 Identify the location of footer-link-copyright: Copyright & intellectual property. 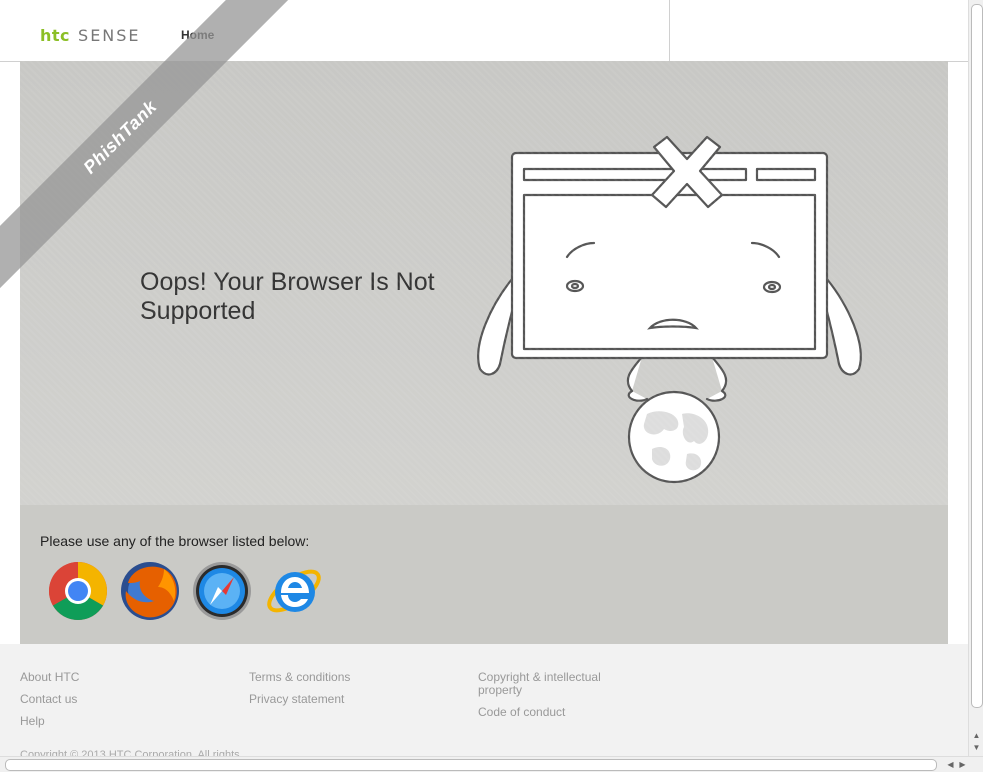
(553, 684).